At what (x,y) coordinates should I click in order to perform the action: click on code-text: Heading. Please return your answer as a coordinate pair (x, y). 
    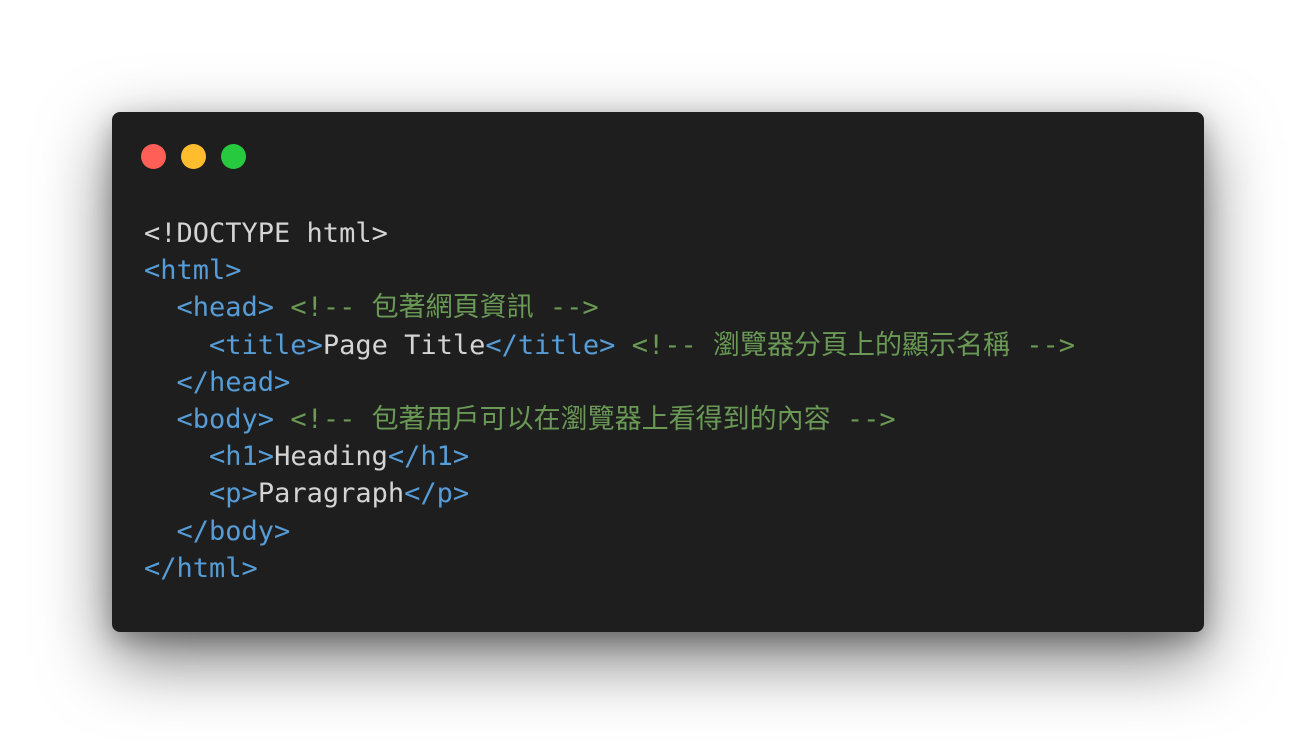
    Looking at the image, I should click on (331, 457).